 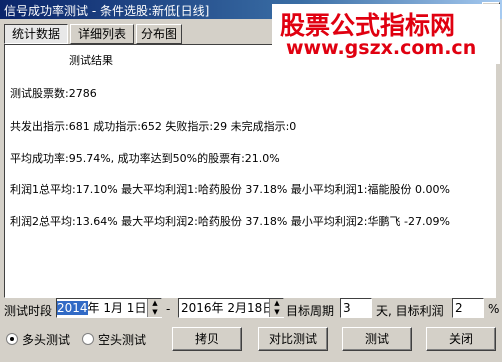 I want to click on compare-test-button: 对比测试, so click(x=293, y=339).